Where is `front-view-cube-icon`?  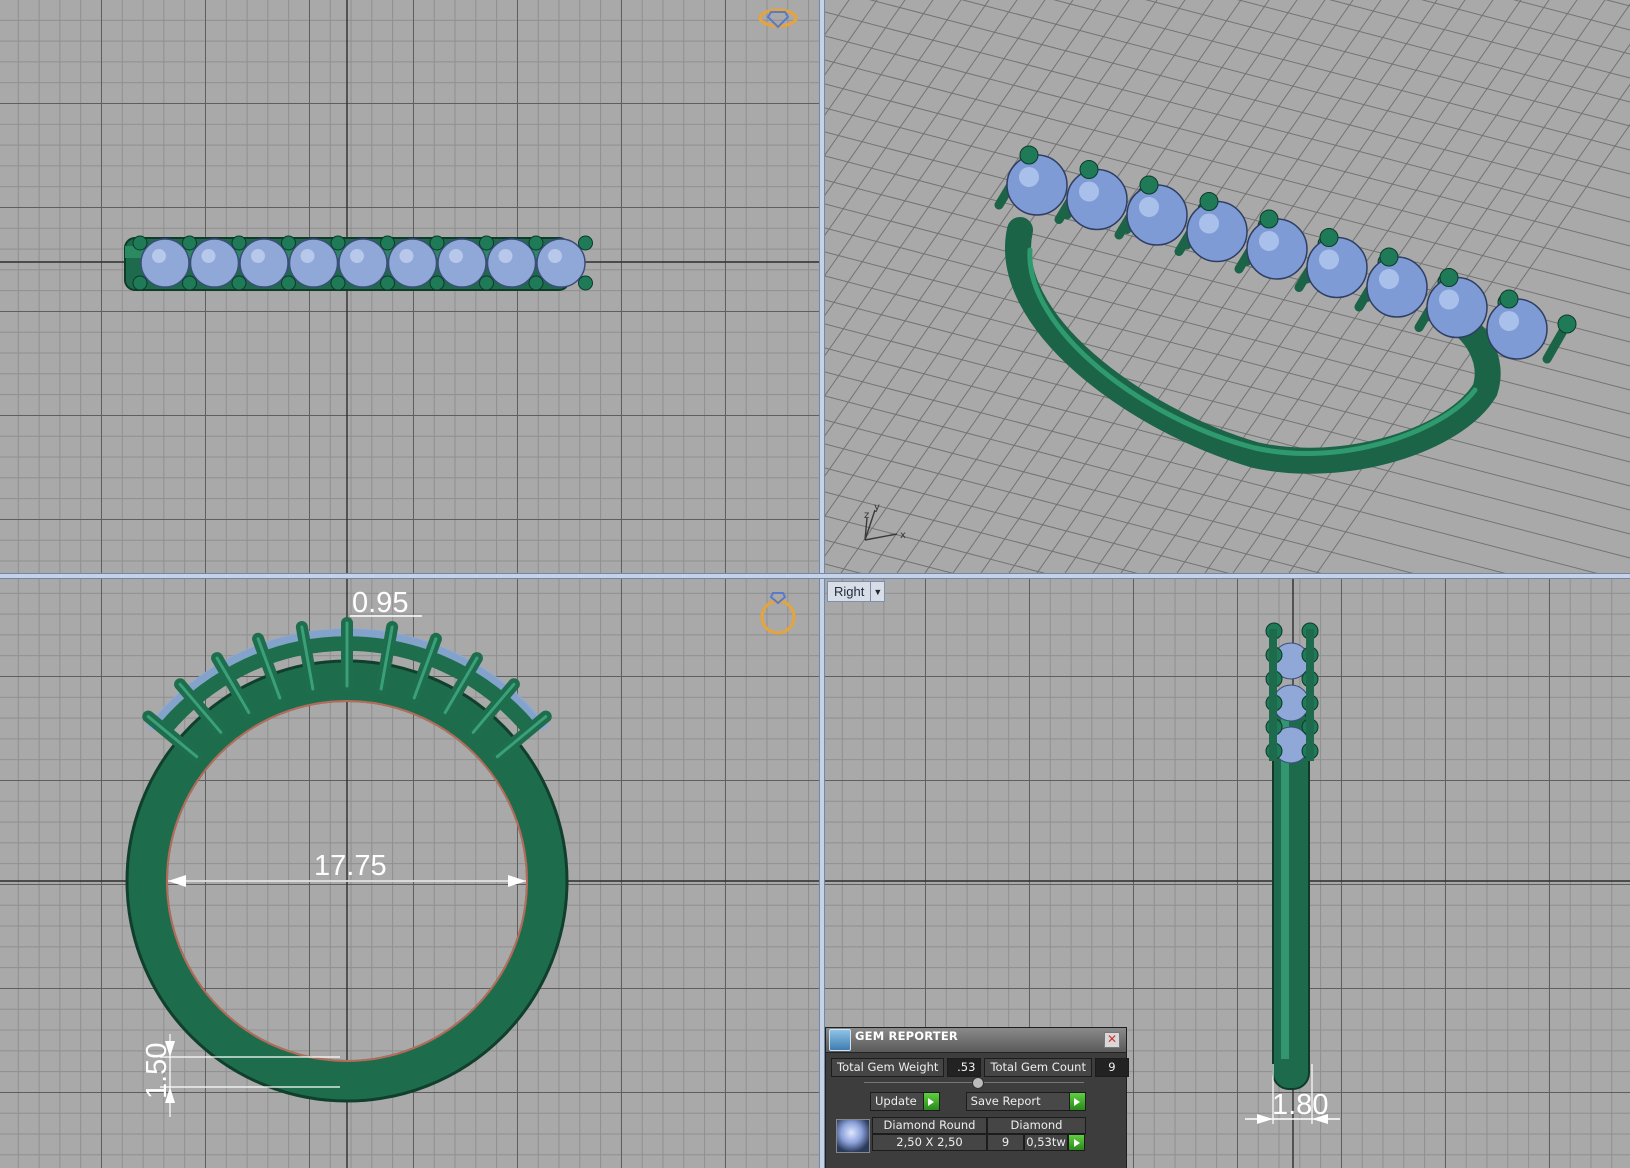 front-view-cube-icon is located at coordinates (778, 613).